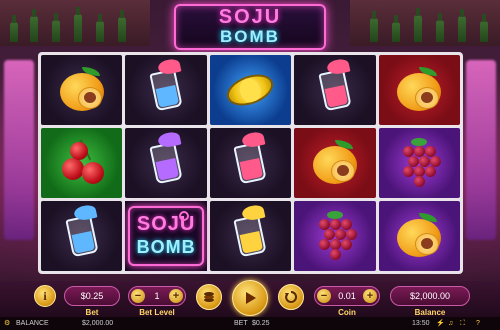  I want to click on speaker-icon: ♫, so click(450, 323).